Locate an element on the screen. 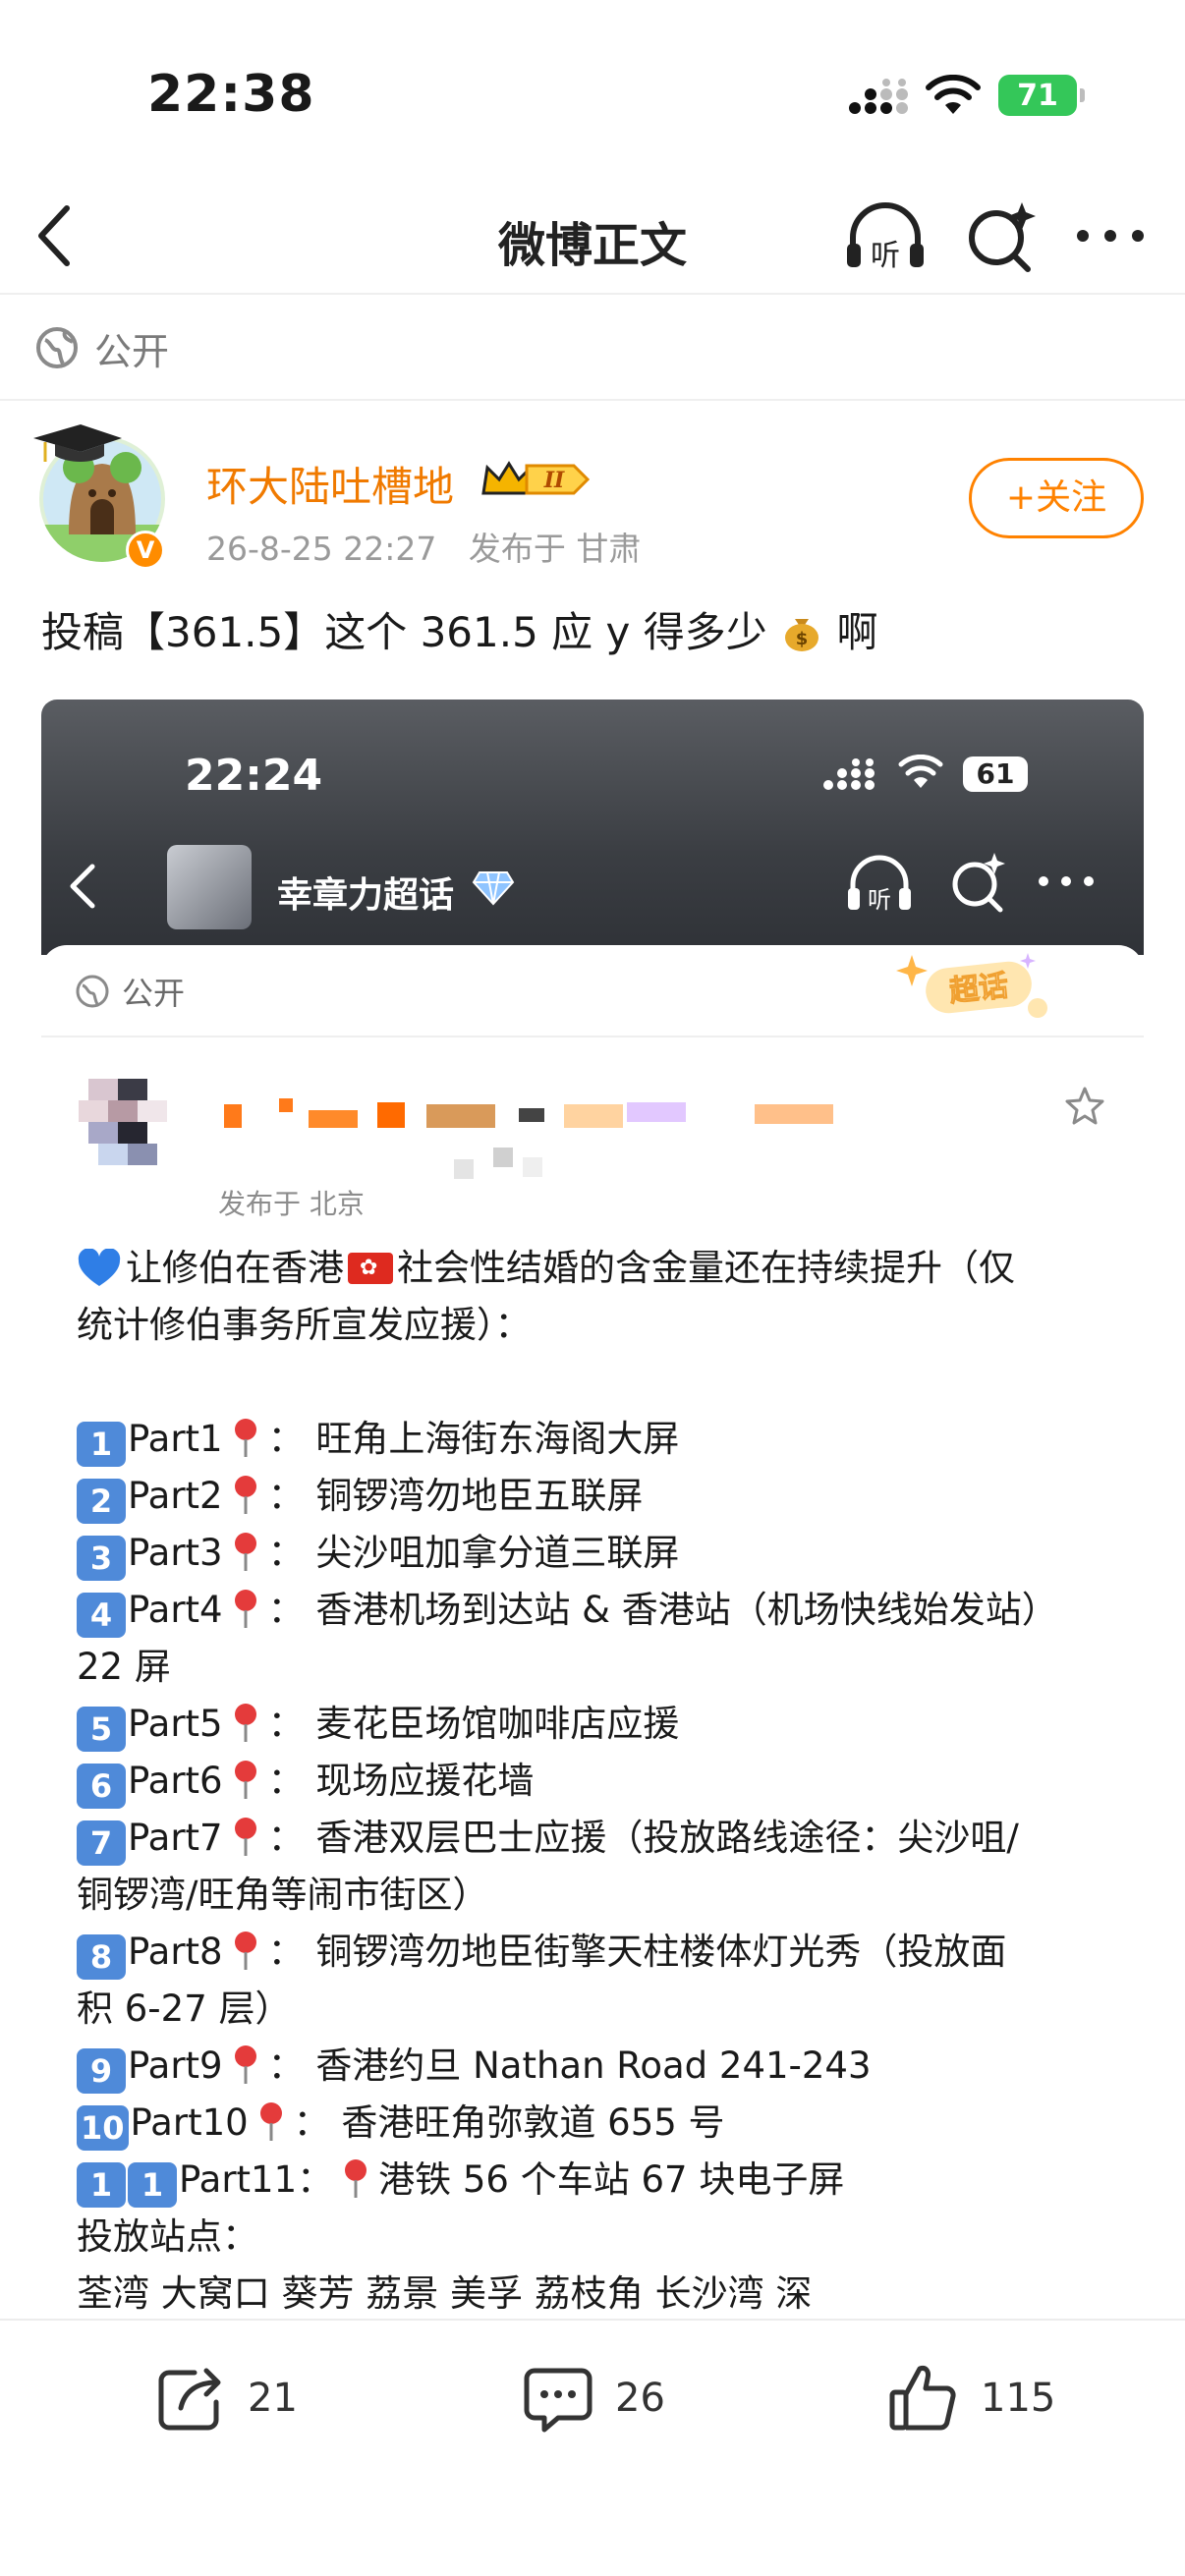  blurred-avatar is located at coordinates (123, 1122).